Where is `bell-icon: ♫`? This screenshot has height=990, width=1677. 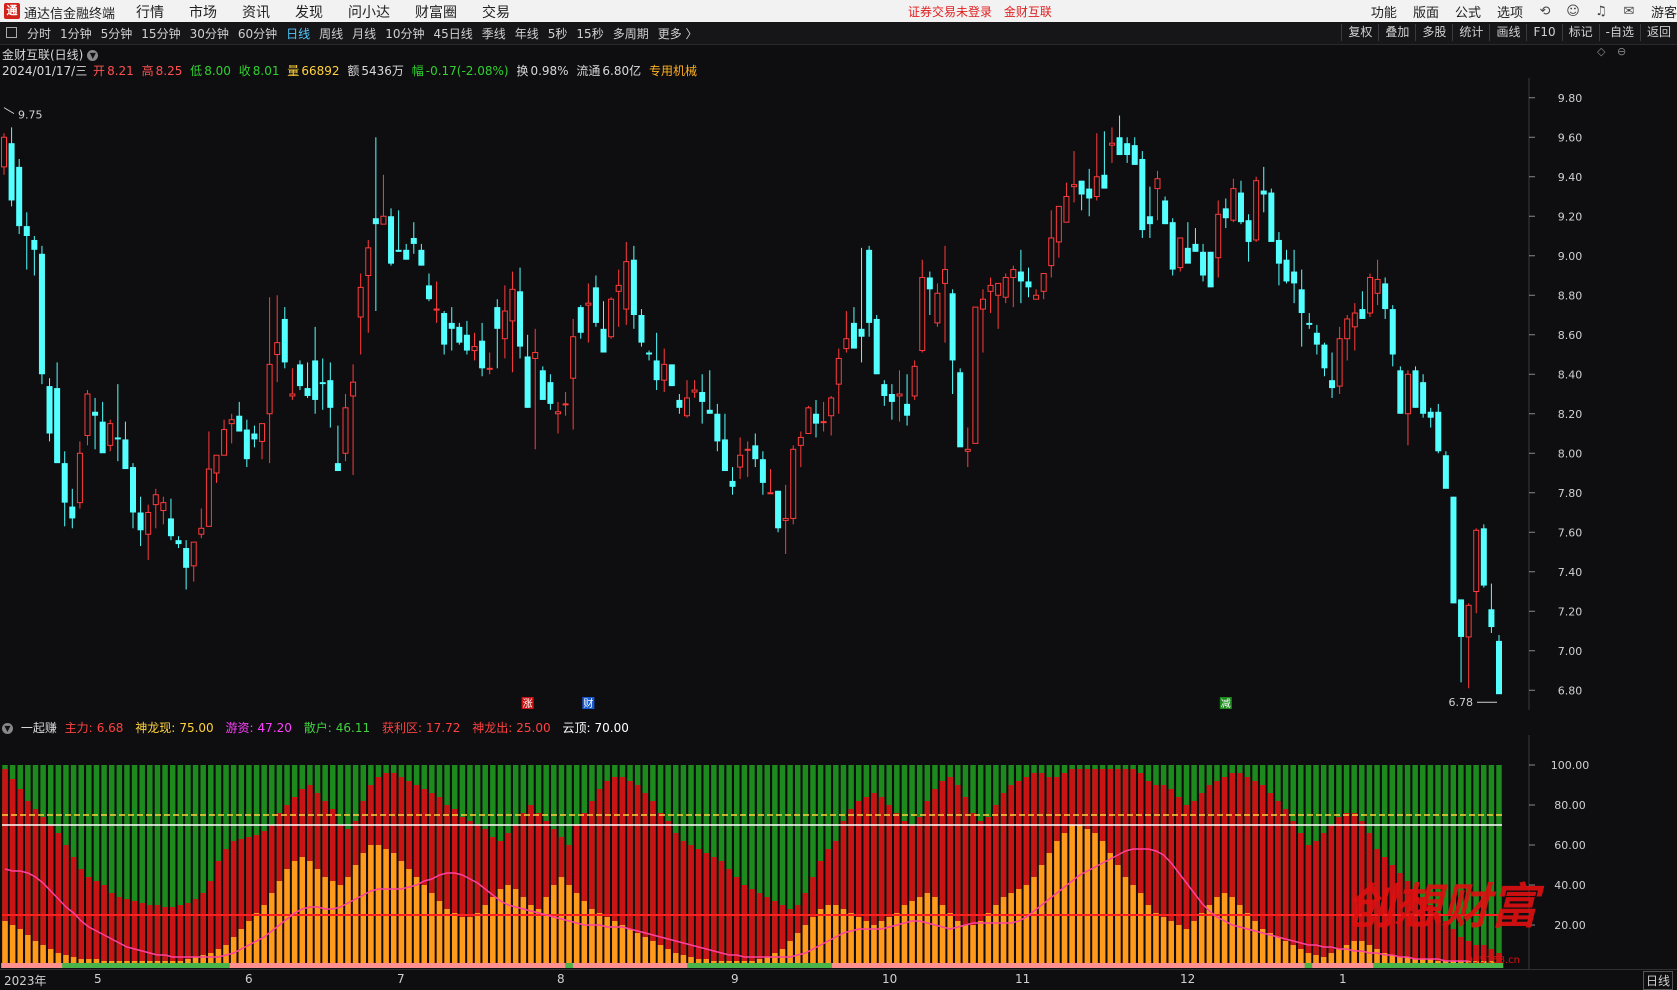 bell-icon: ♫ is located at coordinates (1601, 11).